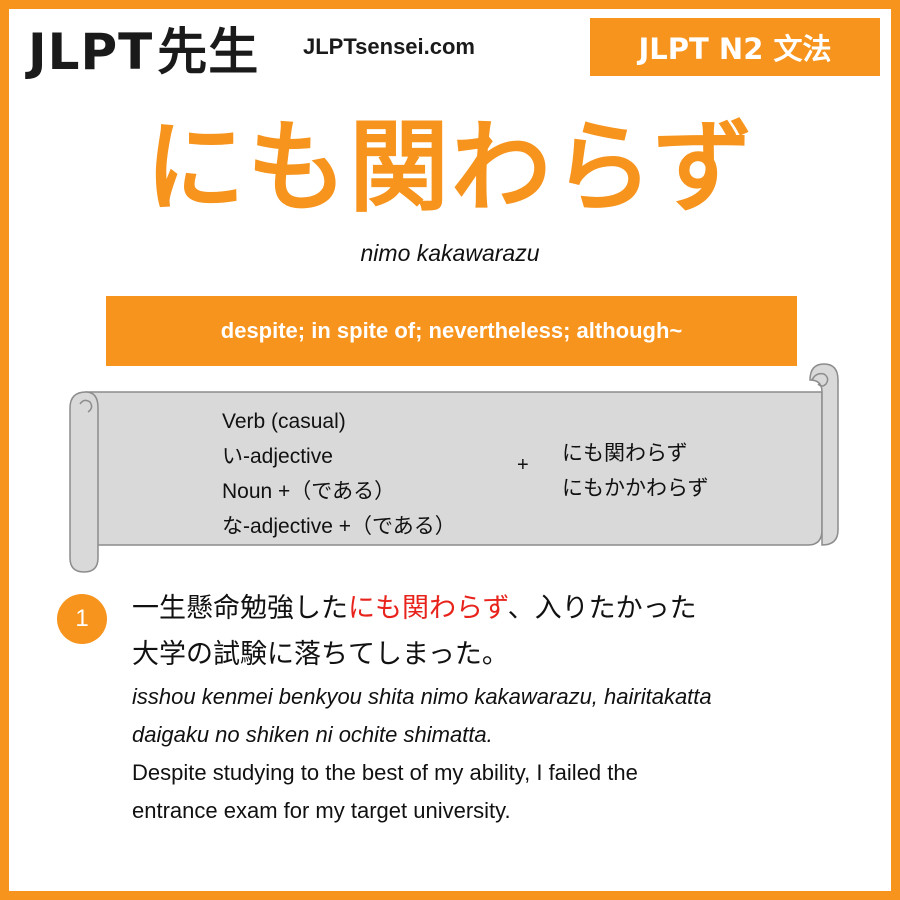 This screenshot has width=900, height=900. What do you see at coordinates (320, 654) in the screenshot?
I see `example-jp-line2: 大学の試験に落ちてしまった。` at bounding box center [320, 654].